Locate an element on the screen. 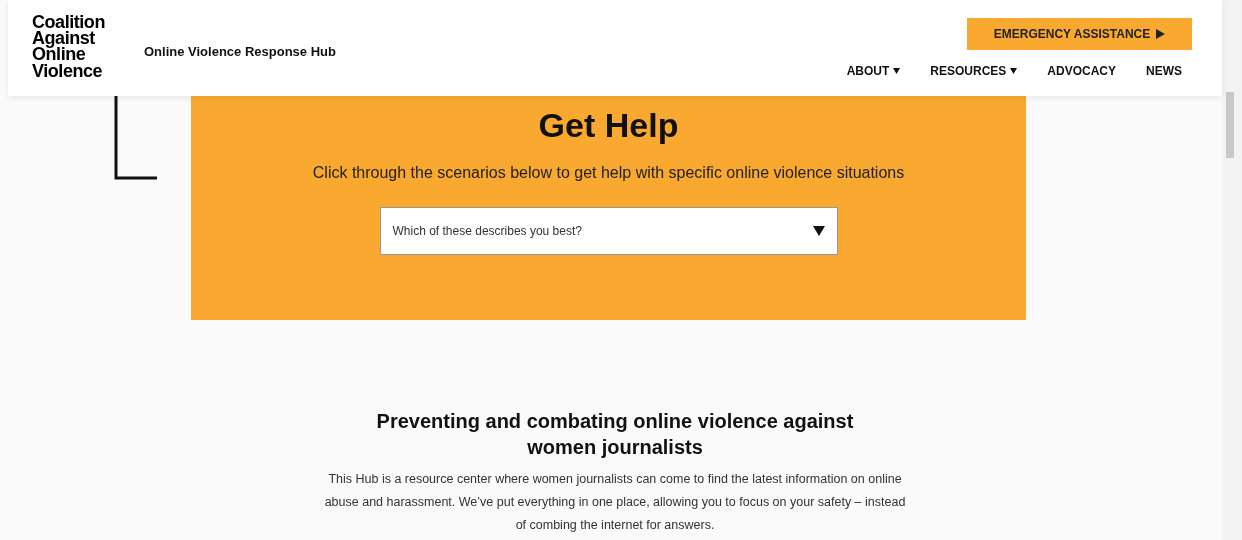 The width and height of the screenshot is (1242, 540). scrollbar-thumb is located at coordinates (1230, 125).